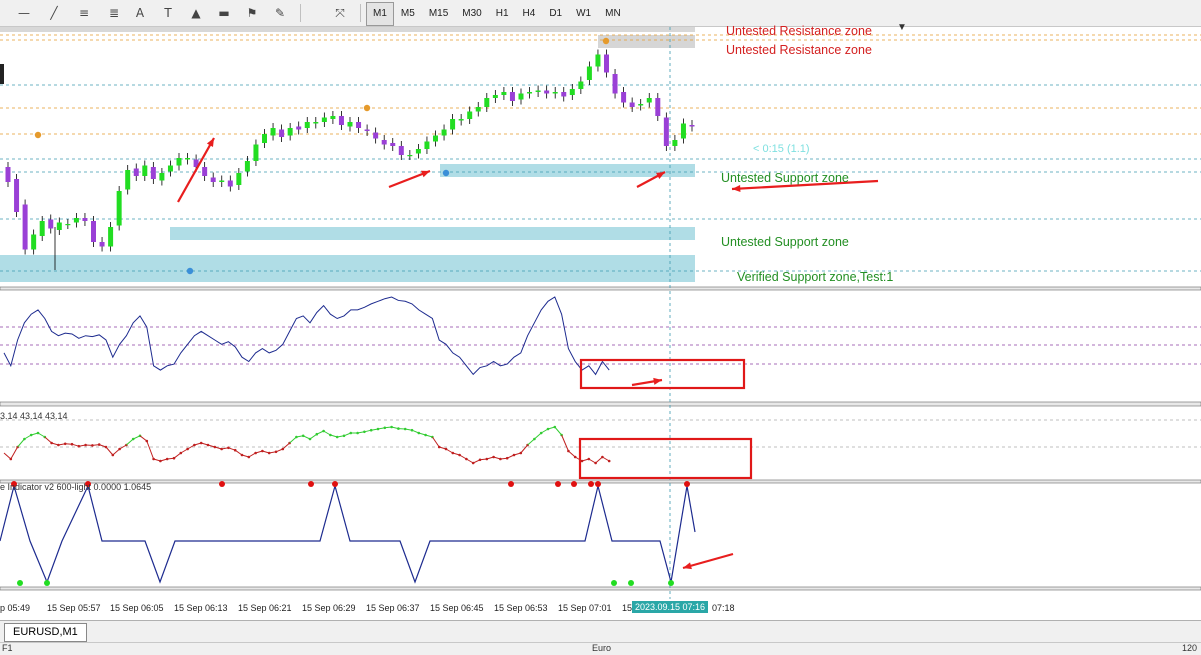 This screenshot has width=1201, height=655. I want to click on time-tick-label: 15 Sep 06:21, so click(265, 608).